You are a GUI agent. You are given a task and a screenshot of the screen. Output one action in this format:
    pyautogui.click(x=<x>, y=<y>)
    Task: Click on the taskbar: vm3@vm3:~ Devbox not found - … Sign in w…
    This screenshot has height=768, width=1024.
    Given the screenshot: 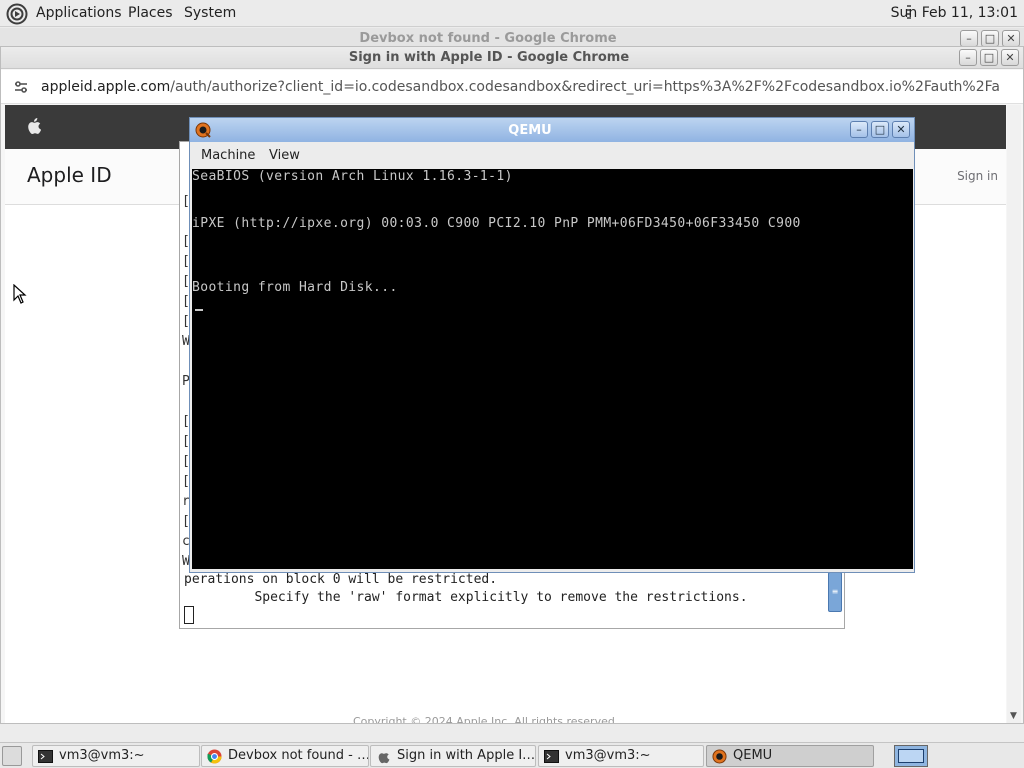 What is the action you would take?
    pyautogui.click(x=512, y=755)
    